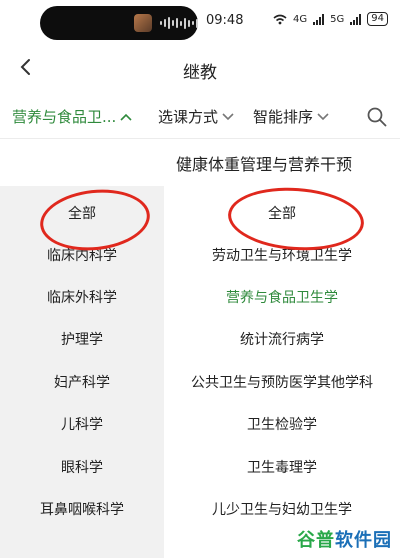 This screenshot has height=558, width=400. What do you see at coordinates (283, 117) in the screenshot?
I see `filter-smart-sort-label: 智能排序` at bounding box center [283, 117].